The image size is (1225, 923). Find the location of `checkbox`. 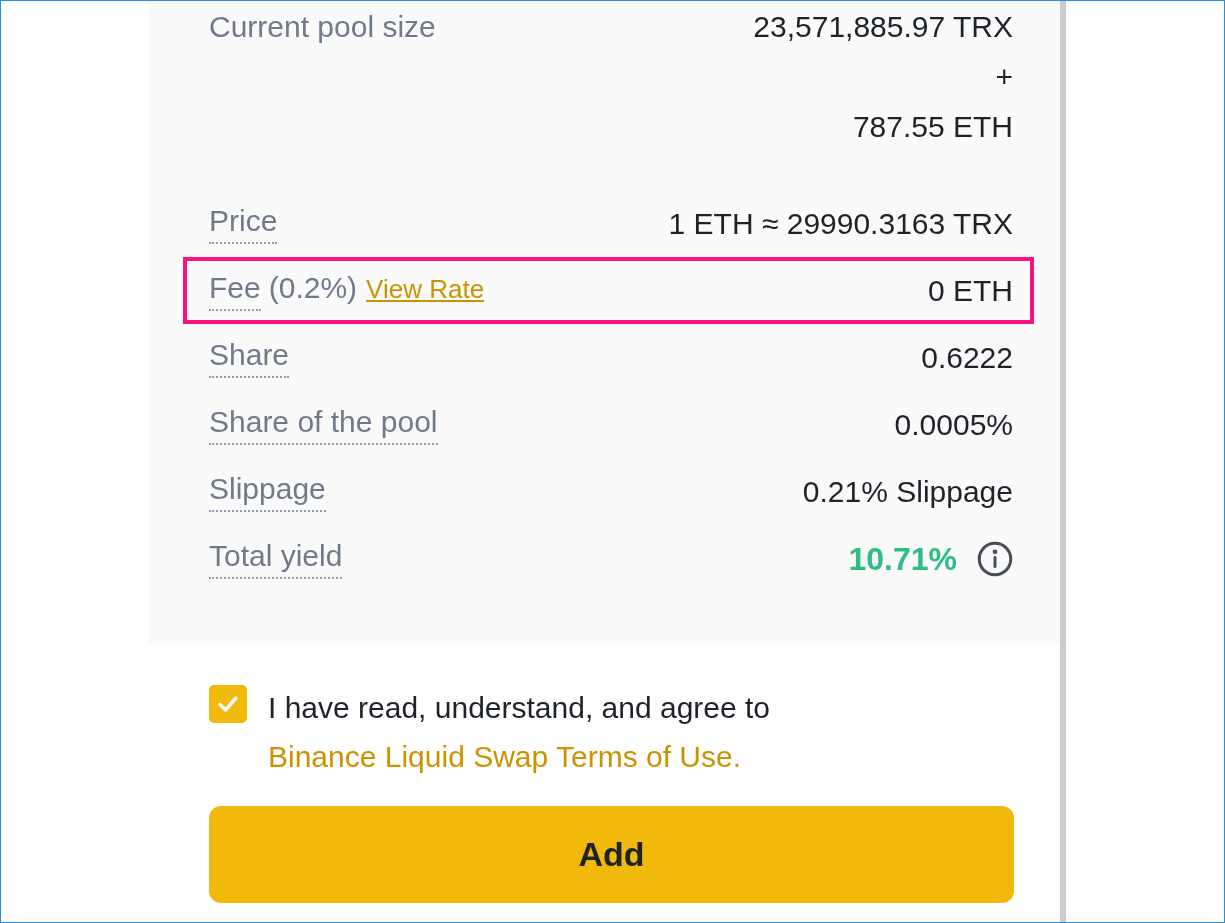

checkbox is located at coordinates (228, 704).